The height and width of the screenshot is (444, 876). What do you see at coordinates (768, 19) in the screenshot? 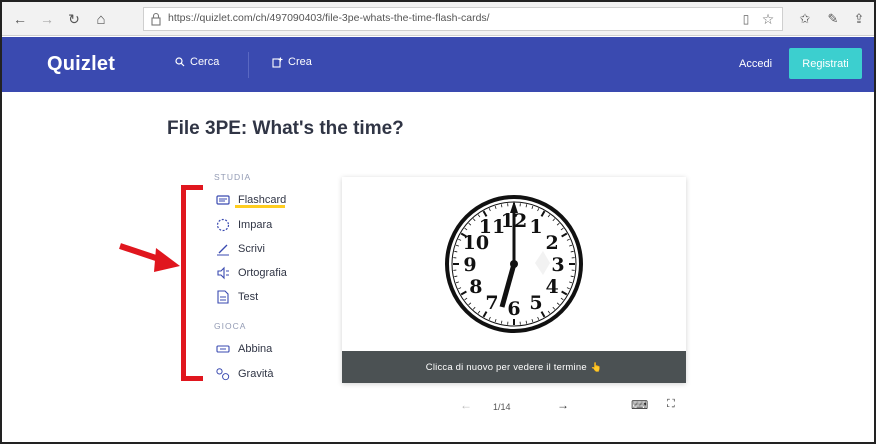
I see `favorite-star-icon: ☆` at bounding box center [768, 19].